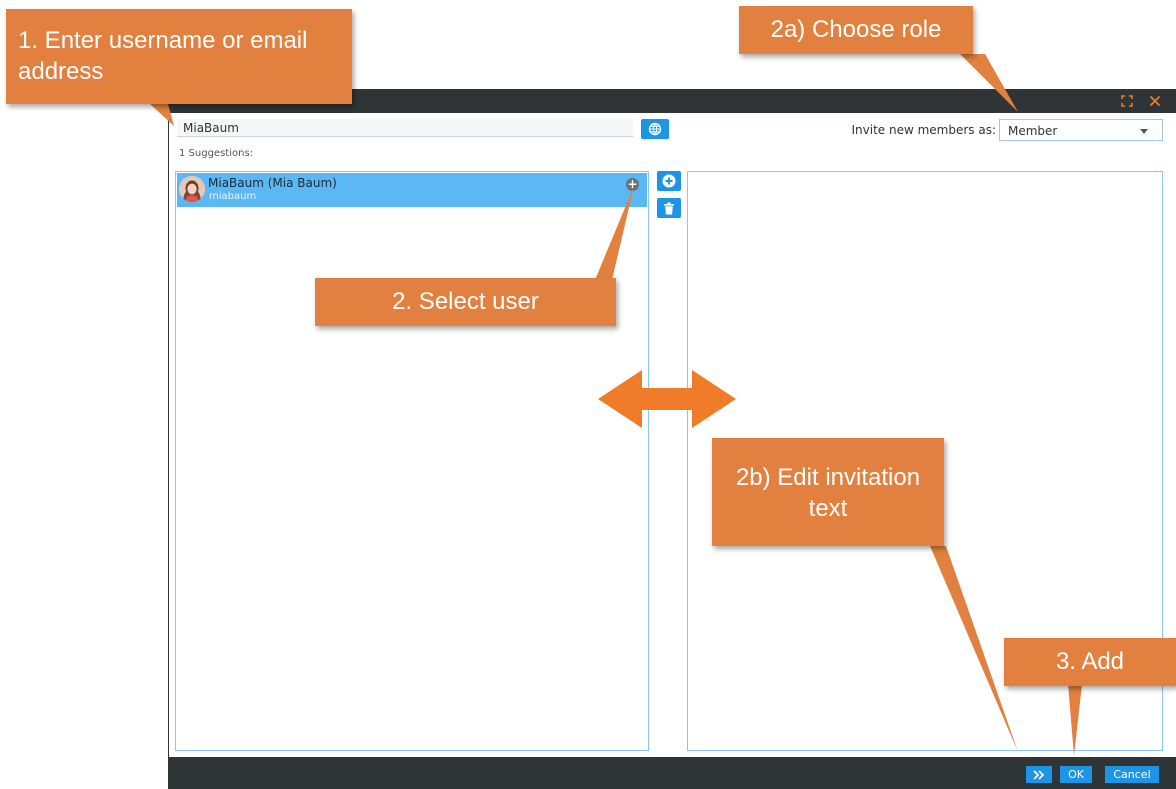  I want to click on double-arrow-icon, so click(667, 399).